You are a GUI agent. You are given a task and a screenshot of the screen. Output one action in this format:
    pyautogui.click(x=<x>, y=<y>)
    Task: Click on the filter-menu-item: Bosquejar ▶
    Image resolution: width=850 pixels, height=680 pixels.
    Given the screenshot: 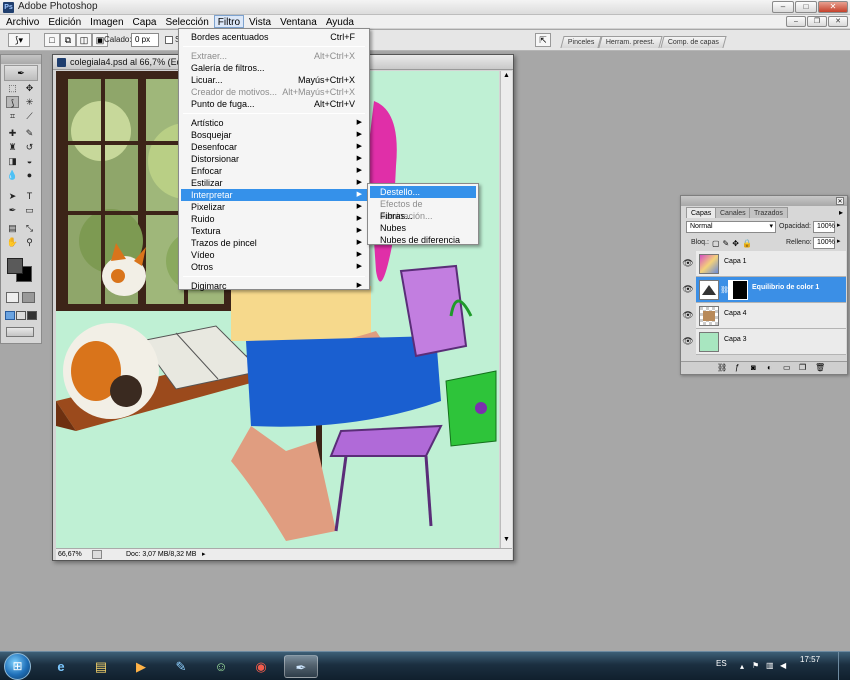 What is the action you would take?
    pyautogui.click(x=274, y=135)
    